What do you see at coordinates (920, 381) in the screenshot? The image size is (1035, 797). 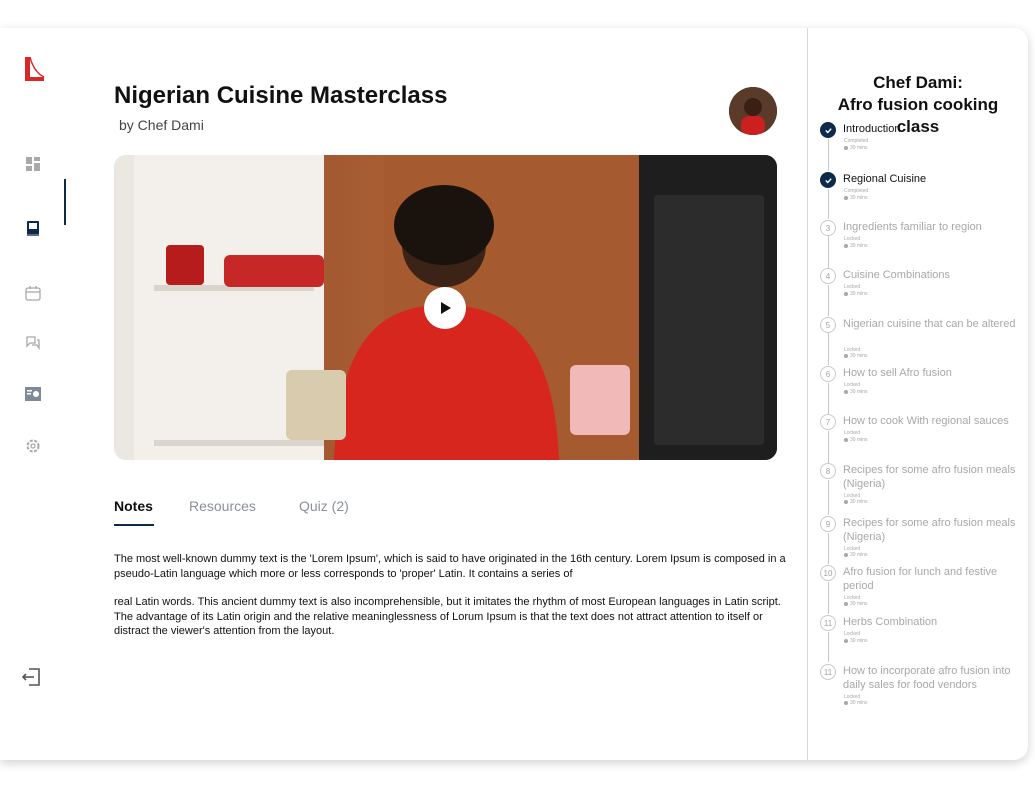 I see `lesson-item: 6 How to sell Afro fusion Locked 30 mins` at bounding box center [920, 381].